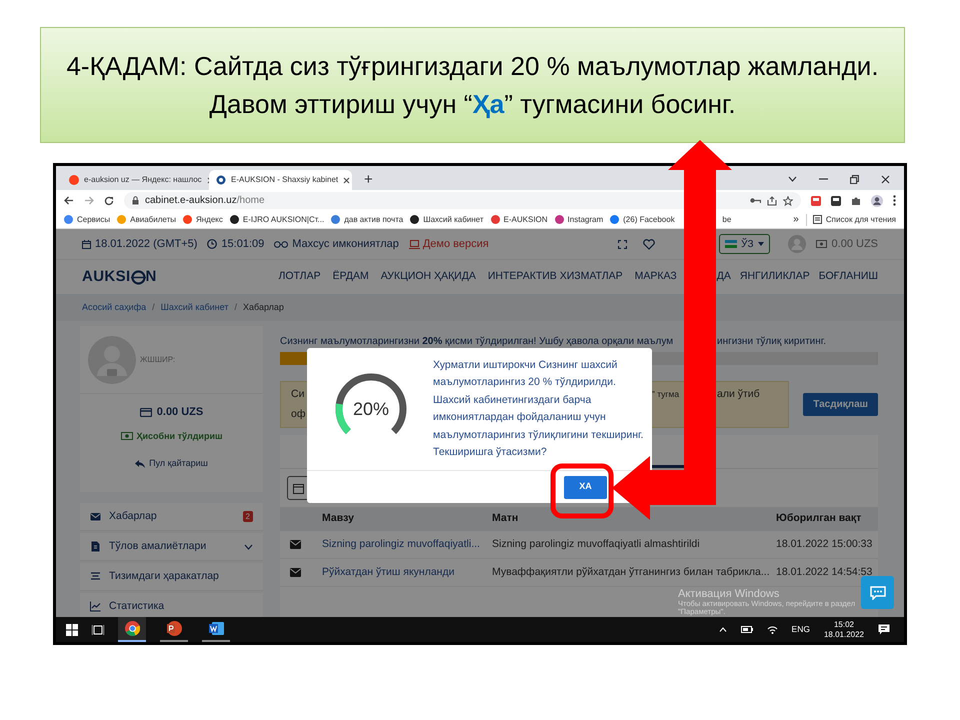  I want to click on modal-message: Хурматли иштирокчи Сизнинг шахсий маълумотларингиз 20 % тўлдирилди. Шахсий кабинетингиздаги барча имкониятлардан фойдаланиш учун маълумотларингиз тўлиқлигини текширинг. Текширишга ўтасизми?, so click(538, 409).